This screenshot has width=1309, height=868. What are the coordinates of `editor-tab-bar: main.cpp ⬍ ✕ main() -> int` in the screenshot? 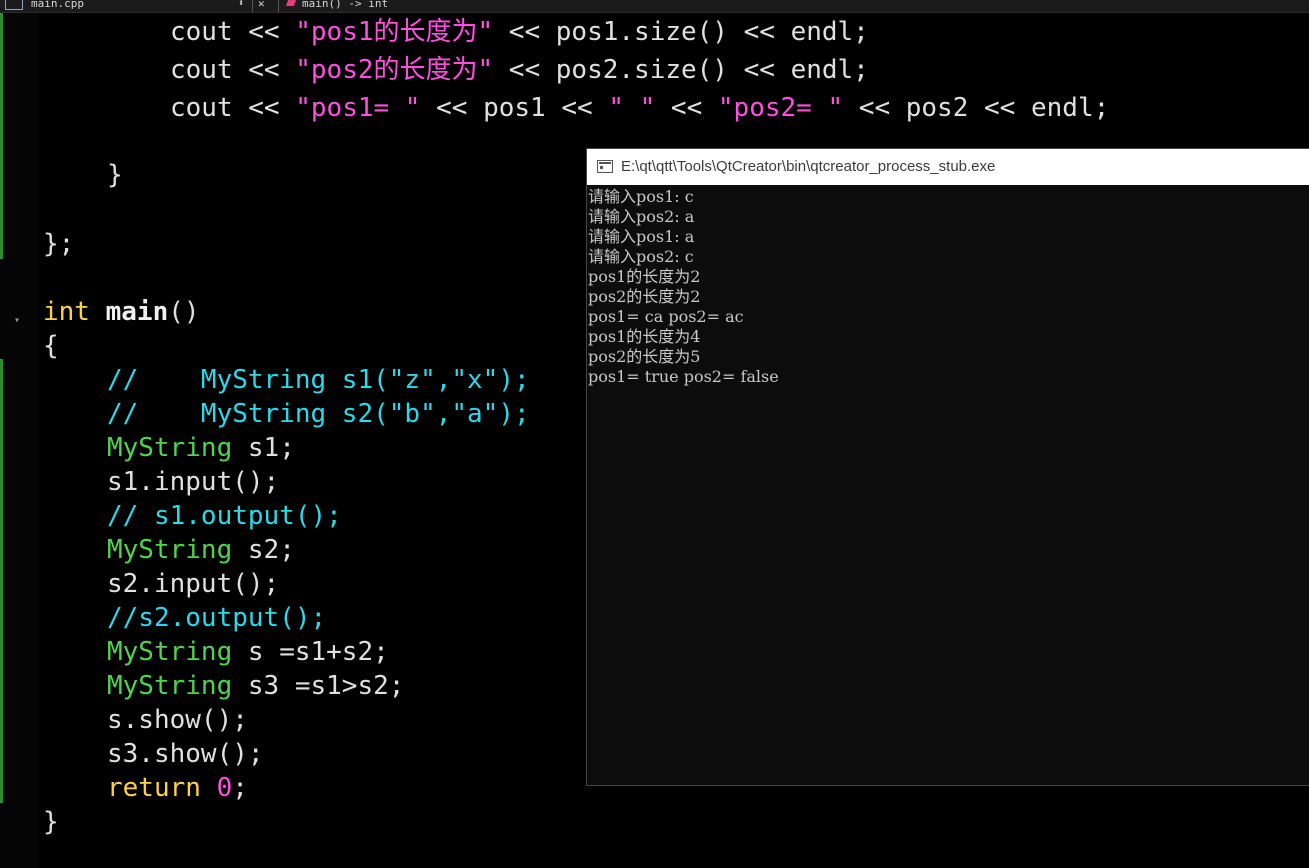 It's located at (654, 6).